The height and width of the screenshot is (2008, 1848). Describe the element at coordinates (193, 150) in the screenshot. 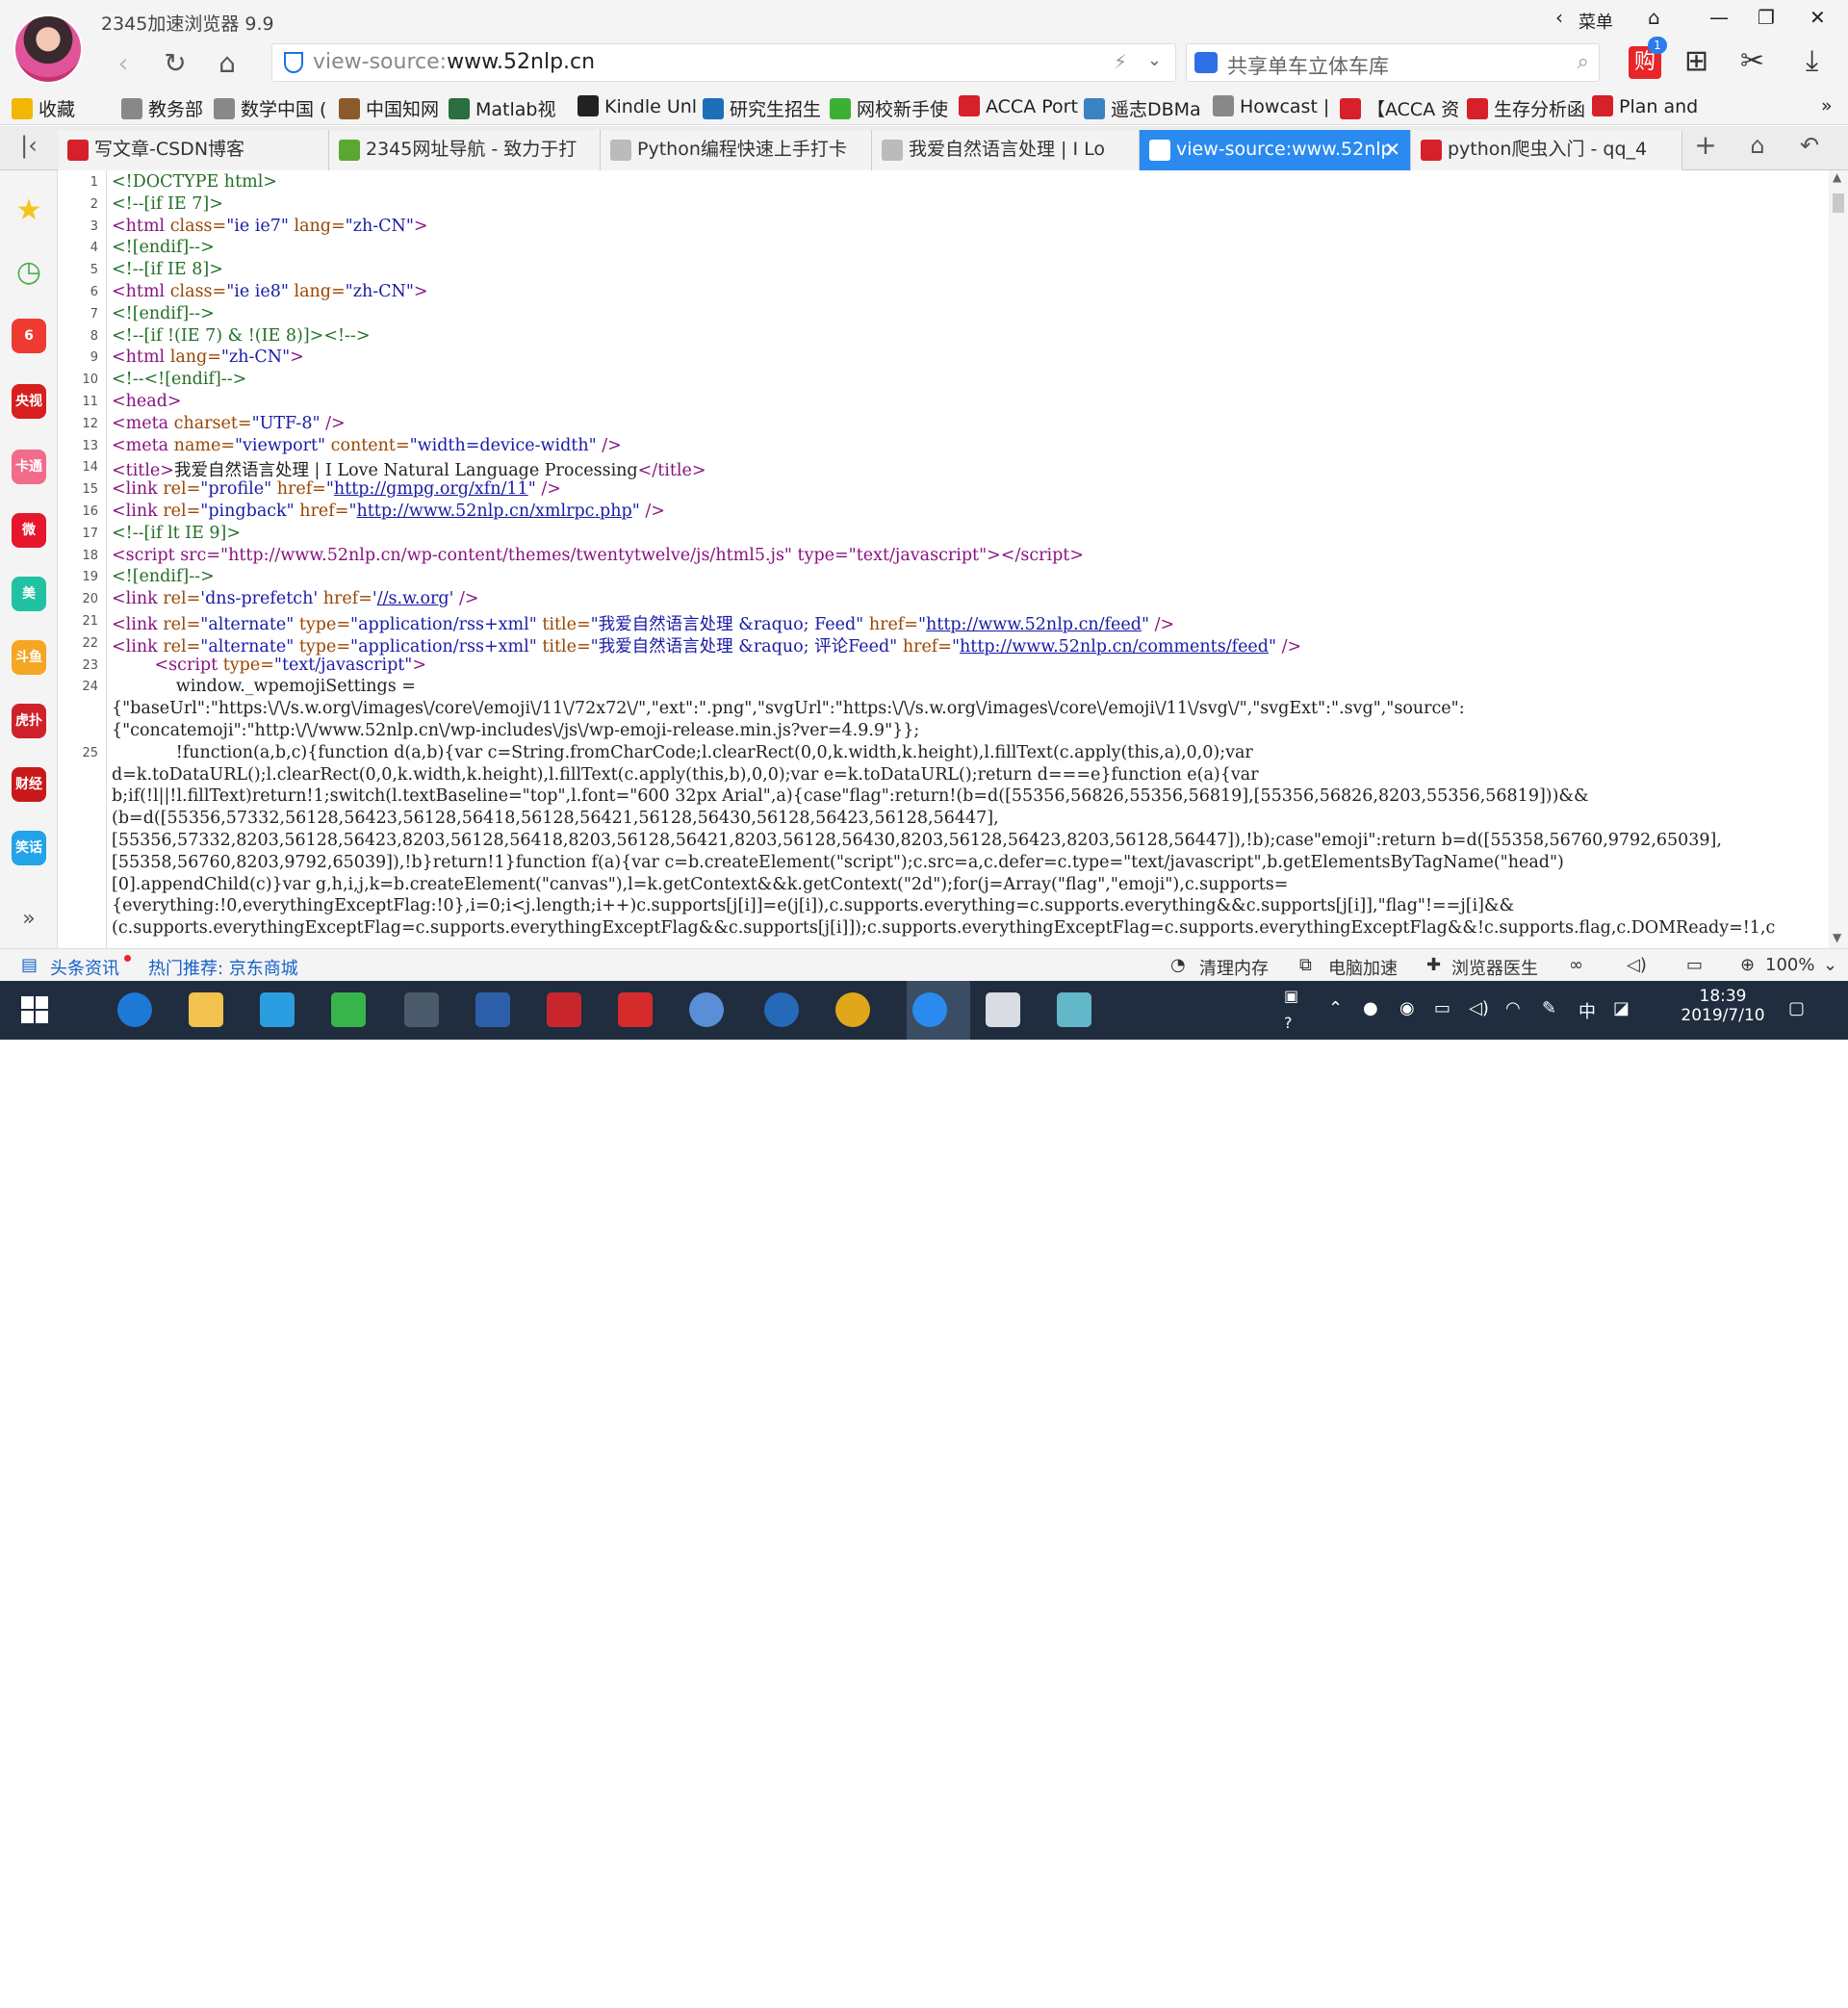

I see `tab: 写文章-CSDN博客` at that location.